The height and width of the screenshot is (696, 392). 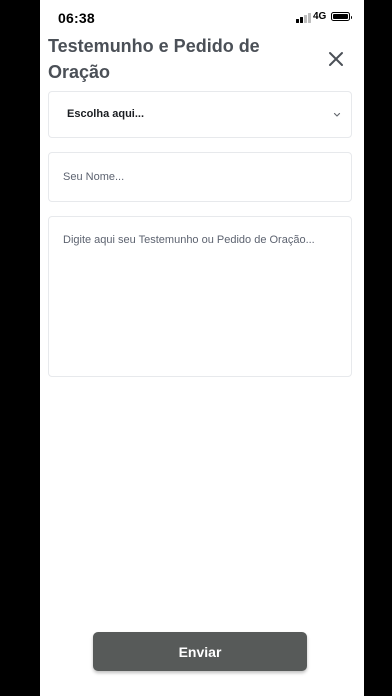 I want to click on status-bar: 06:38 4G, so click(x=202, y=17).